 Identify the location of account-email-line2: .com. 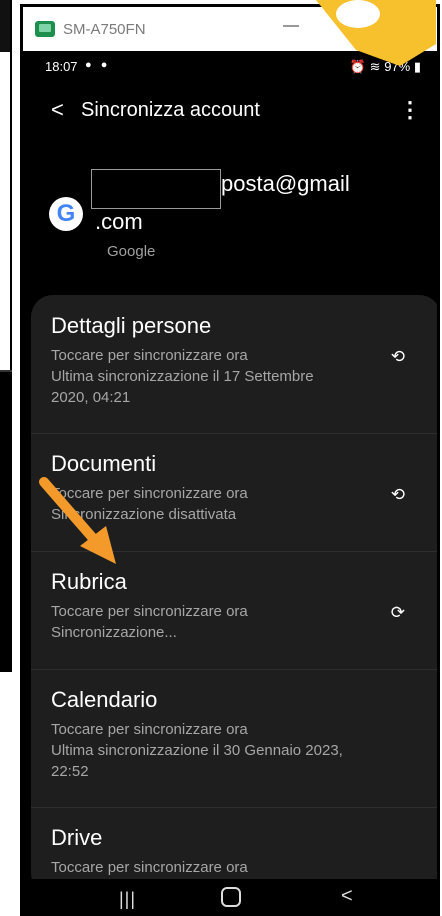
(119, 221).